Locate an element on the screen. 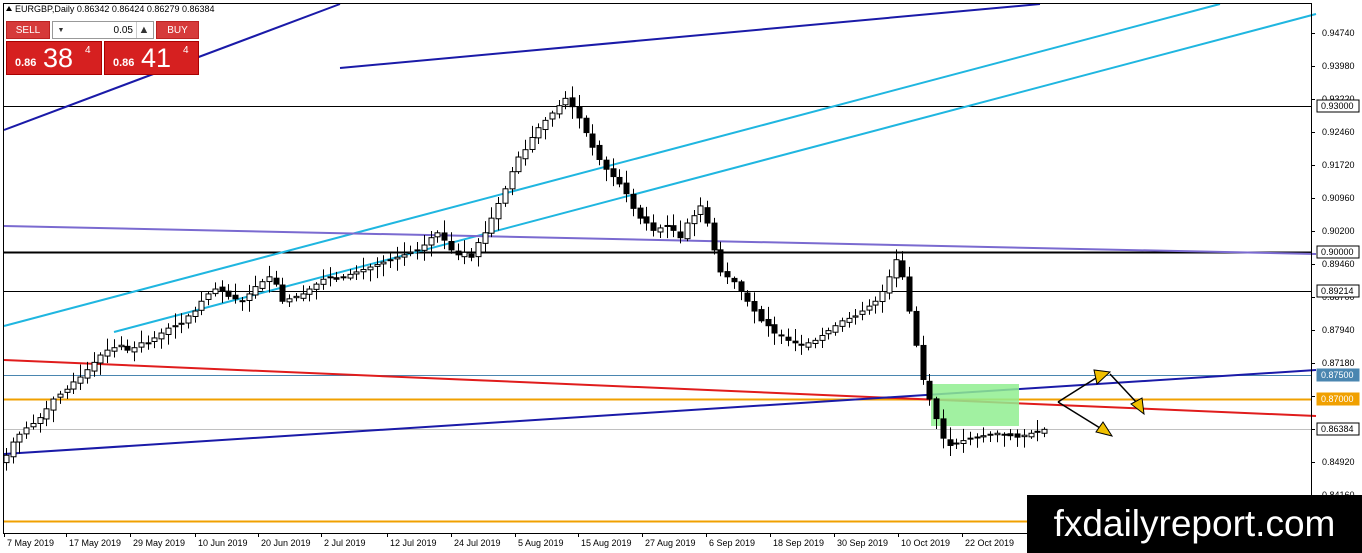 The width and height of the screenshot is (1362, 553). time-tick-label: 2 Jul 2019 is located at coordinates (345, 543).